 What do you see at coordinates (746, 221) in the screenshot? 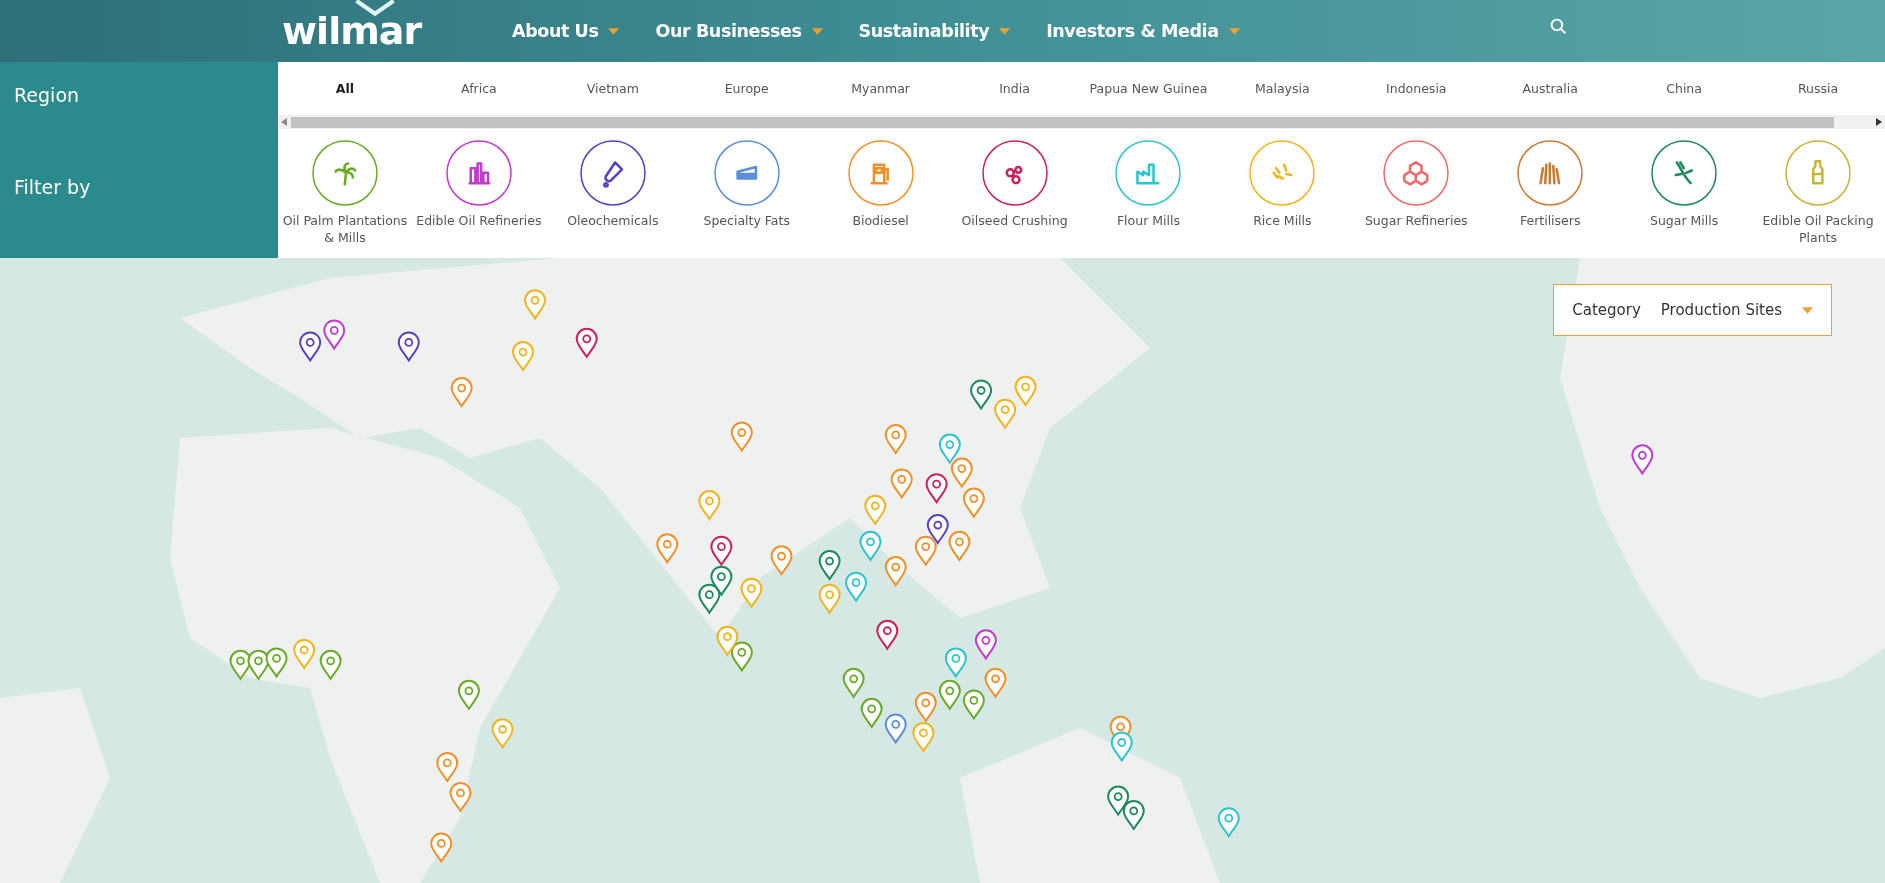
I see `category-label: Specialty Fats` at bounding box center [746, 221].